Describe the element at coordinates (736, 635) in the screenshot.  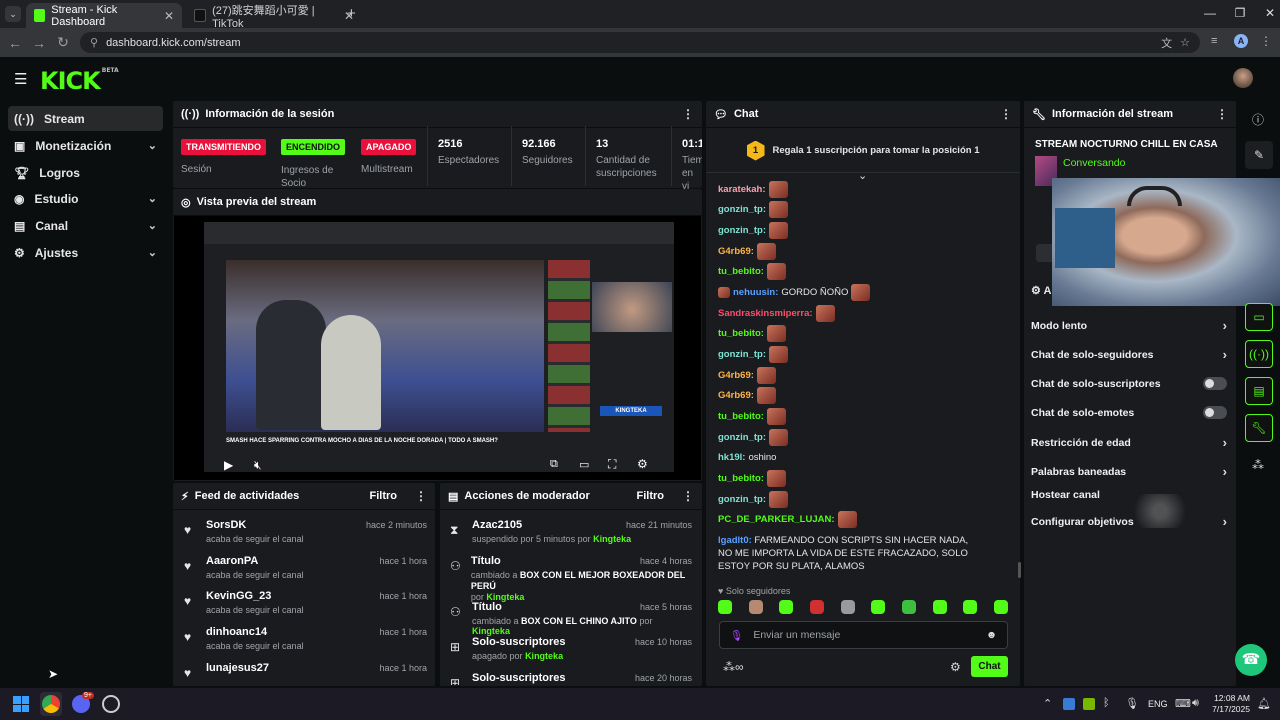
I see `microphone-icon: 🎙︎` at that location.